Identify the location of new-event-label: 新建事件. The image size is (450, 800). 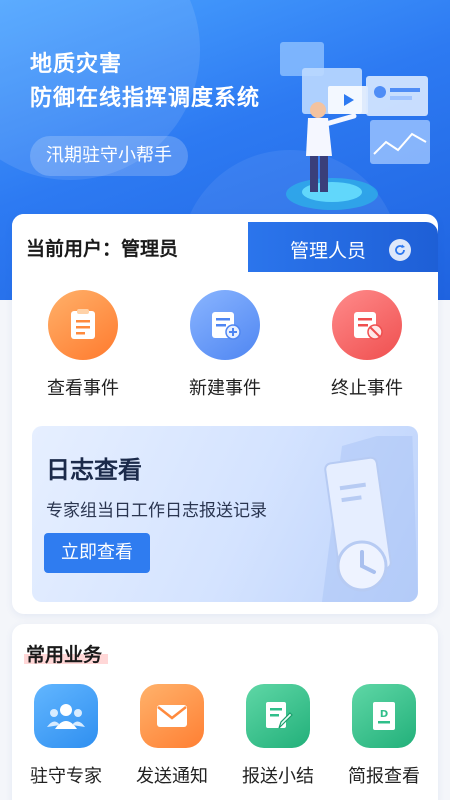
(225, 388).